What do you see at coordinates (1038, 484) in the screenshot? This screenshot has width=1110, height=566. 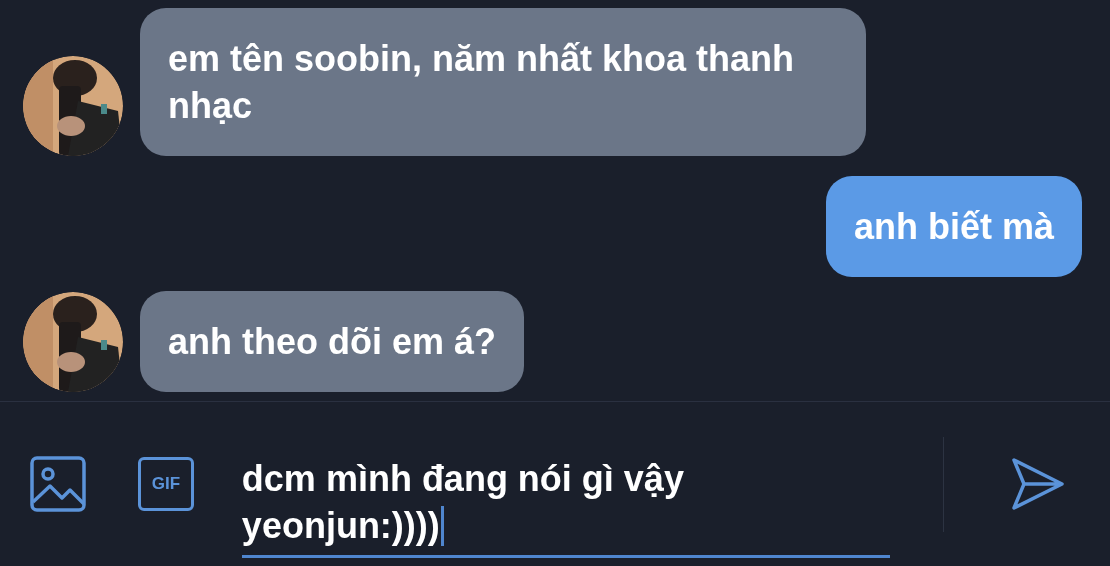 I see `send-icon` at bounding box center [1038, 484].